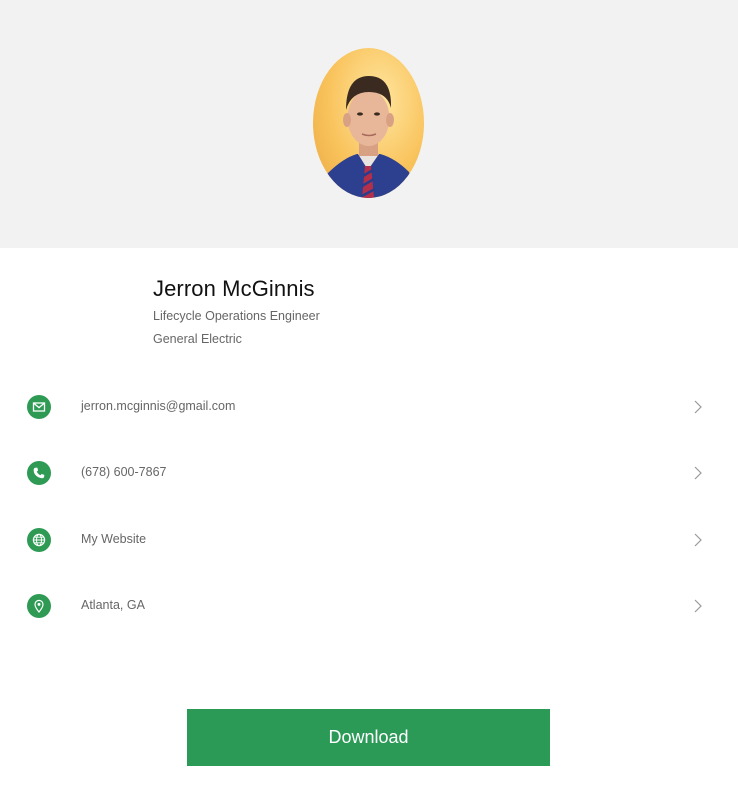 Image resolution: width=738 pixels, height=800 pixels. I want to click on contact-label-email: jerron.mcginnis@gmail.com, so click(158, 406).